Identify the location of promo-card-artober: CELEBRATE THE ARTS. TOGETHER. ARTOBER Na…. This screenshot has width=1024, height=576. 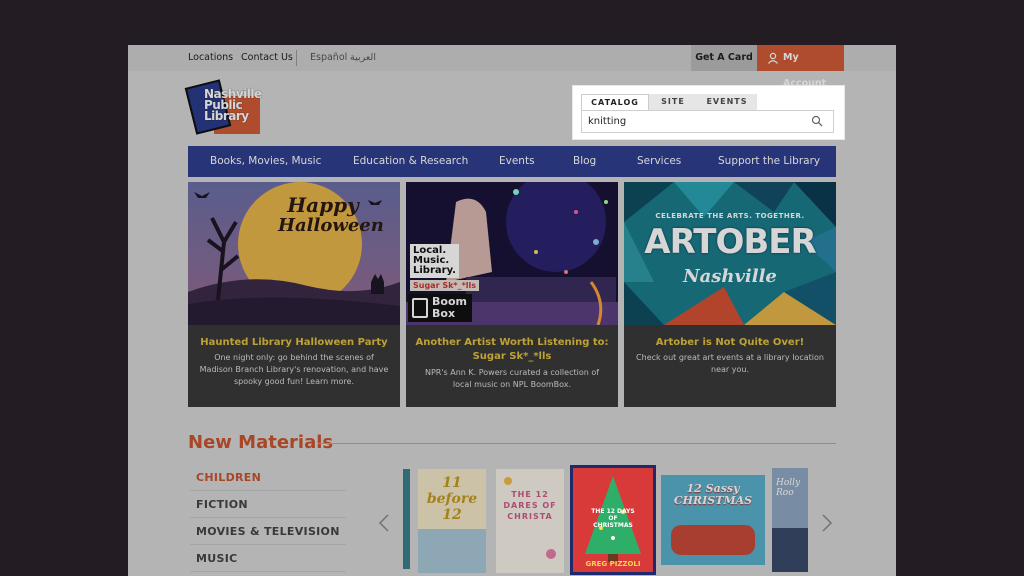
(730, 294).